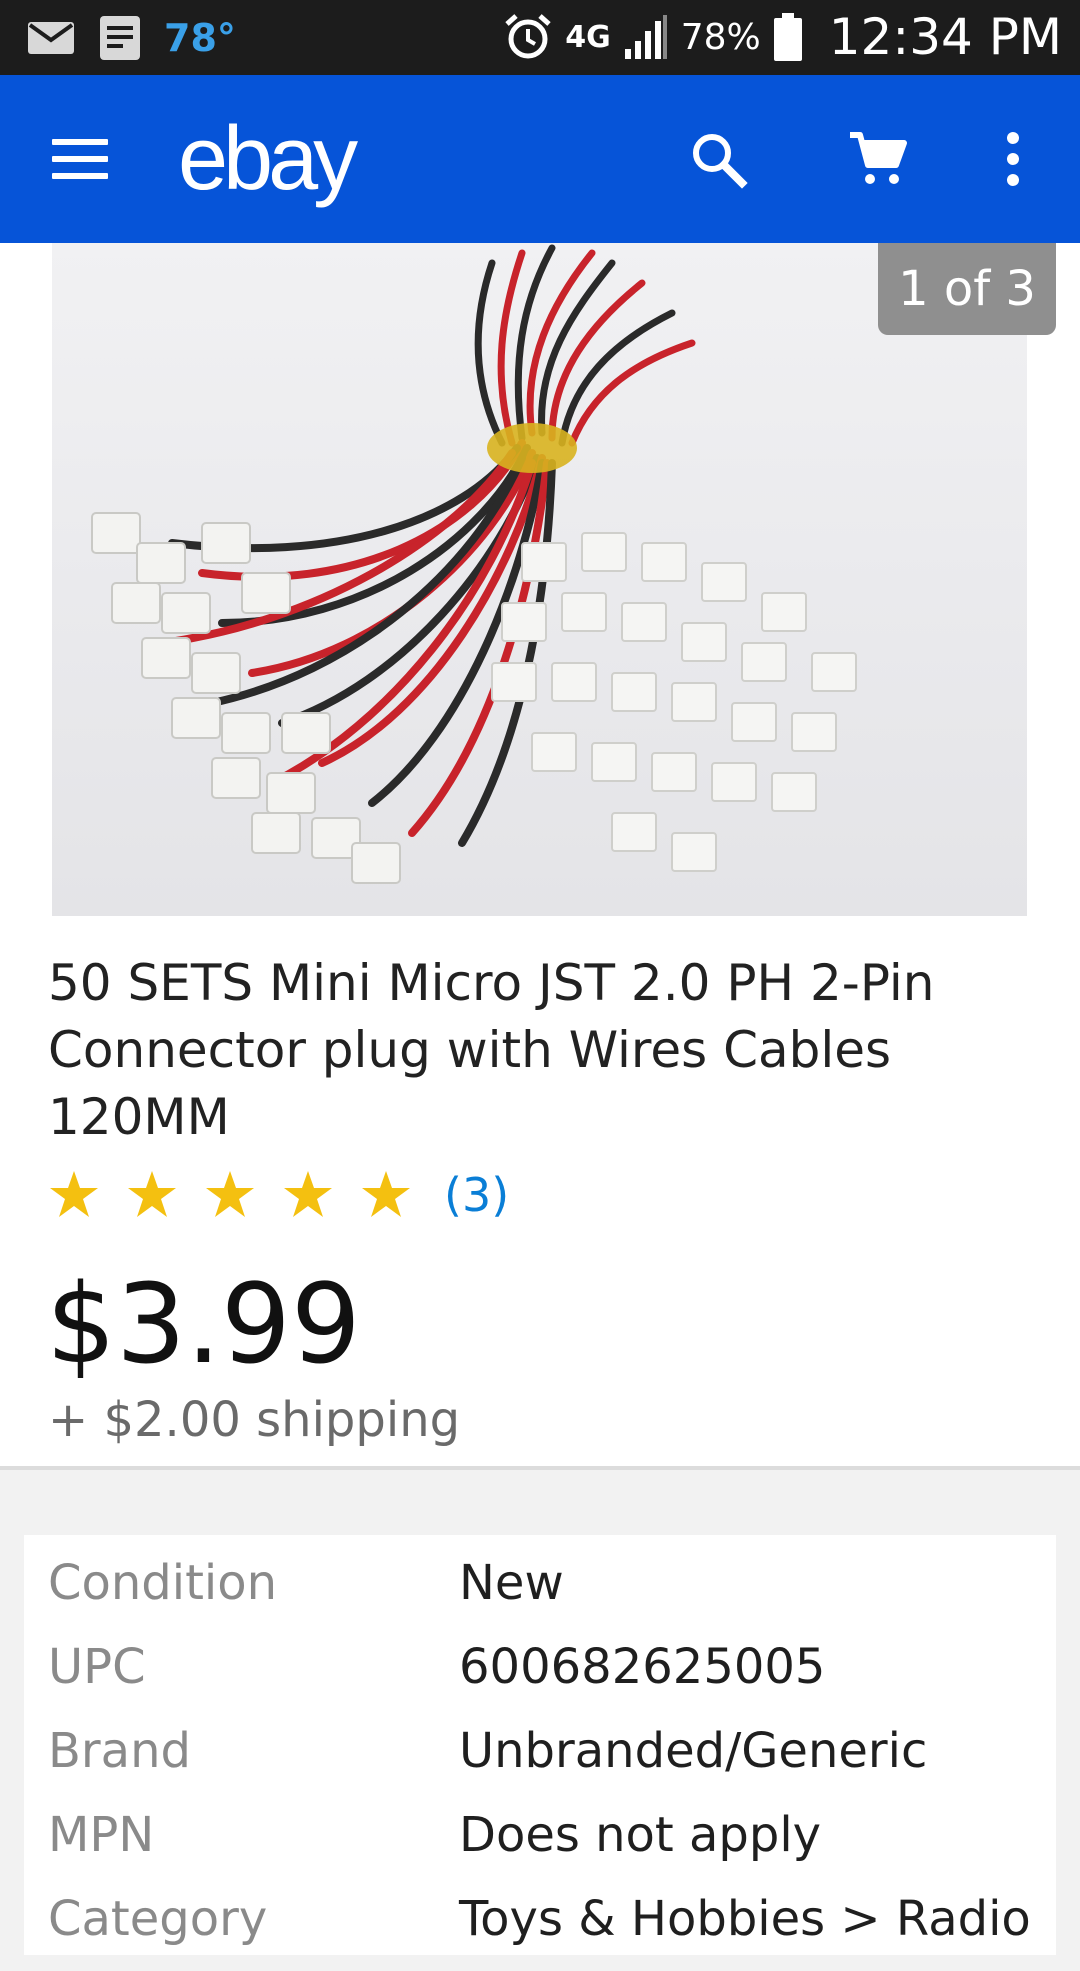  I want to click on spec-row-category: Category Toys & Hobbies > Radio, so click(543, 1931).